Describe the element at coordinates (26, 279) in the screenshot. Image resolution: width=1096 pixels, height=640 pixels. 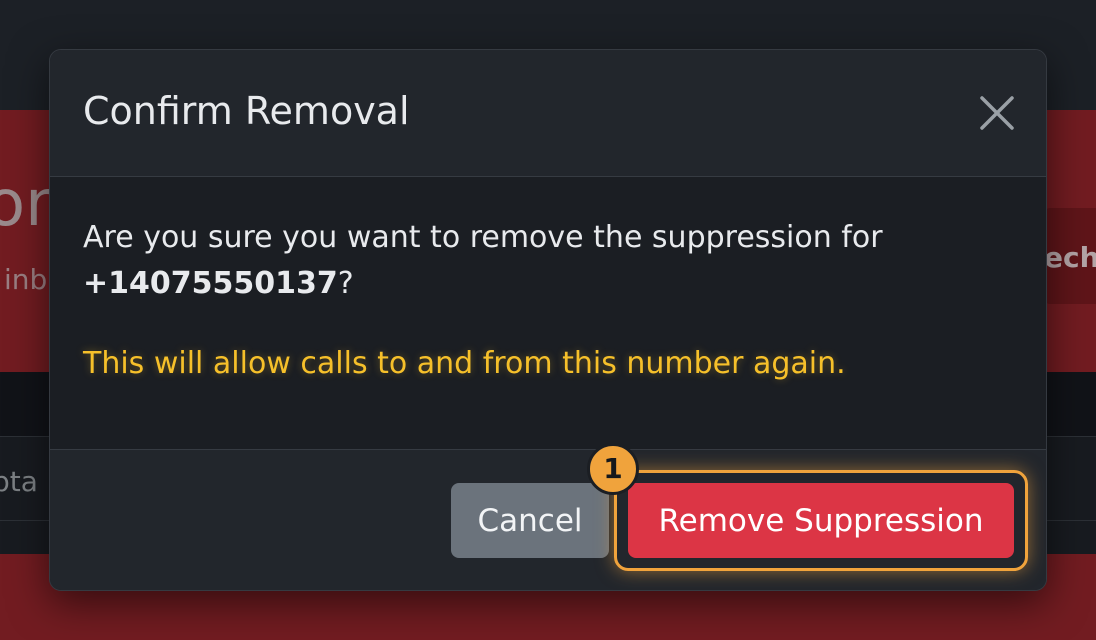
I see `background-page-subtitle: inb` at that location.